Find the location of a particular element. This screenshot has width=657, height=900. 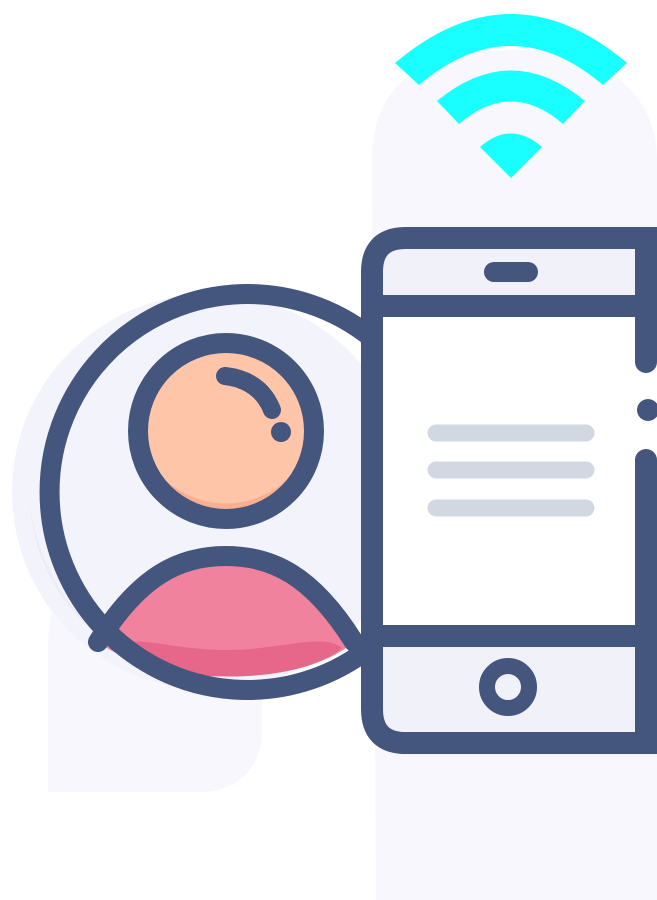

avatar-head-highlight-dot is located at coordinates (281, 432).